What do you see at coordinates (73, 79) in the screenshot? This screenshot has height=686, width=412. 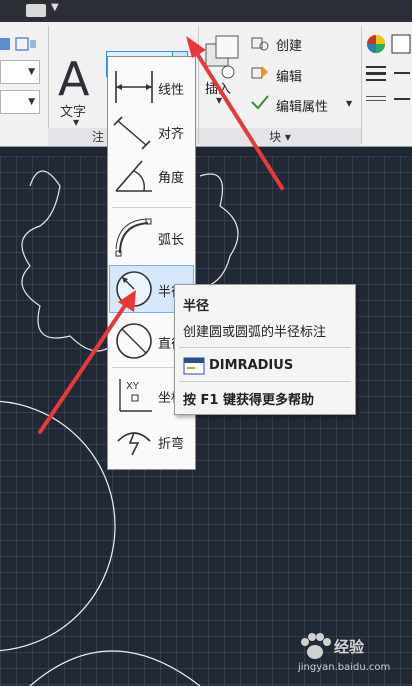 I see `text-tool-icon: A` at bounding box center [73, 79].